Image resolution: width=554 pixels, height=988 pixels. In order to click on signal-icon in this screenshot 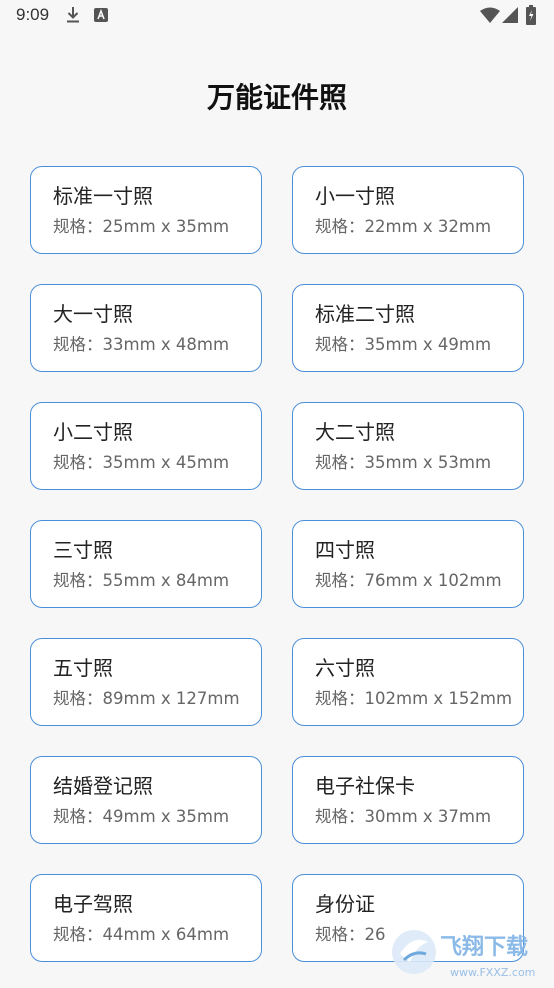, I will do `click(510, 15)`.